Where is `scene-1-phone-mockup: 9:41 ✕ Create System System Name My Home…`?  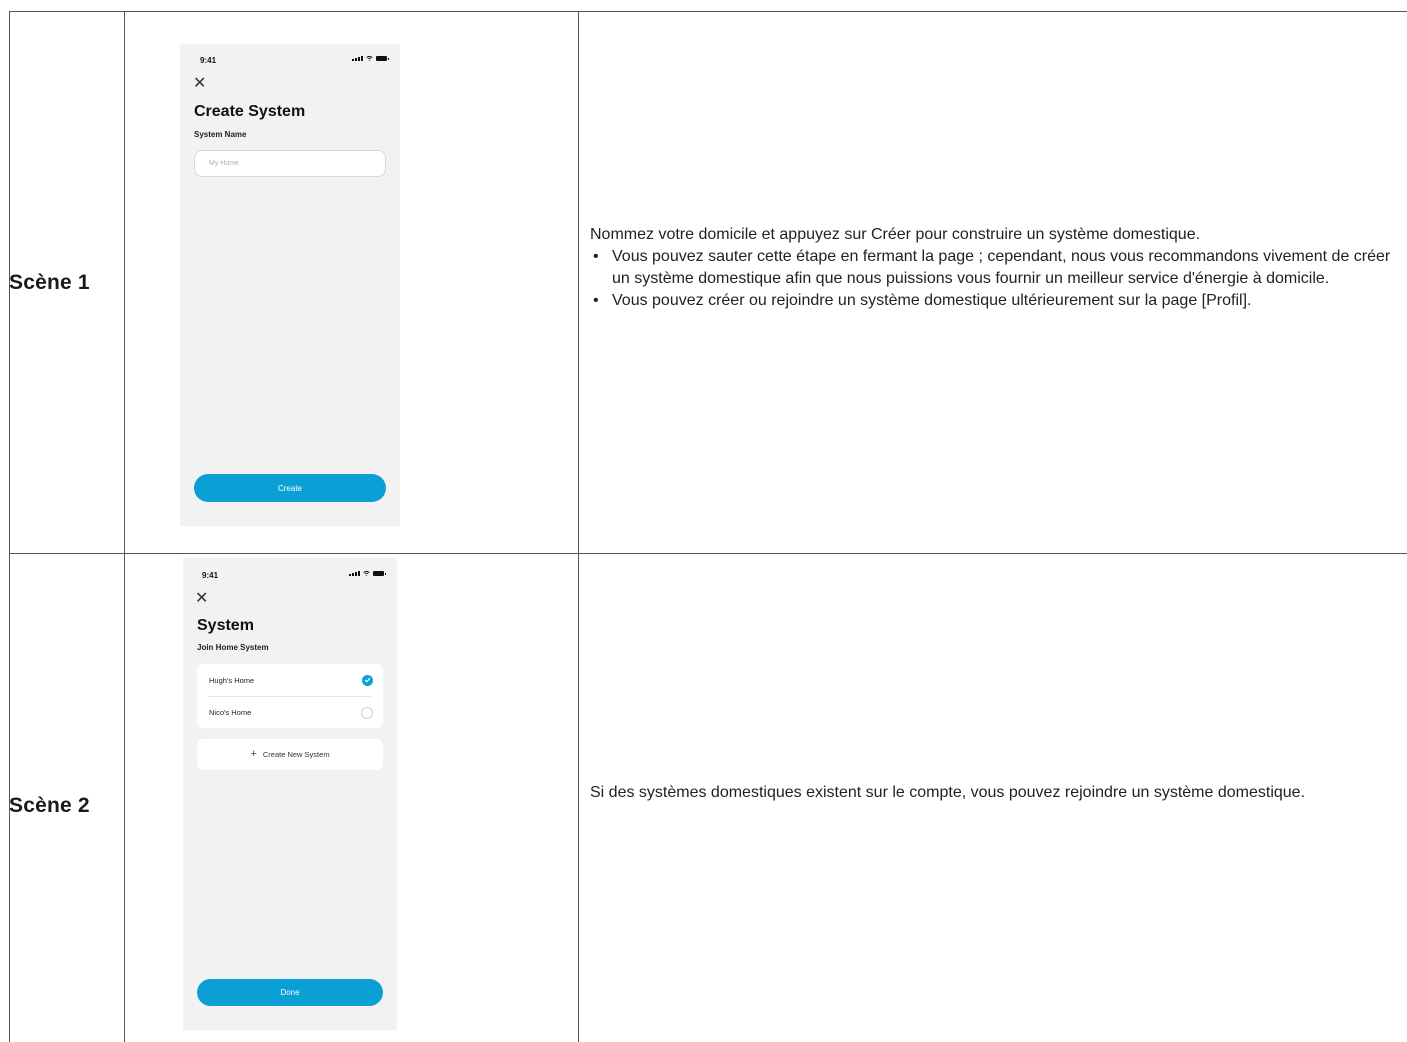 scene-1-phone-mockup: 9:41 ✕ Create System System Name My Home… is located at coordinates (290, 285).